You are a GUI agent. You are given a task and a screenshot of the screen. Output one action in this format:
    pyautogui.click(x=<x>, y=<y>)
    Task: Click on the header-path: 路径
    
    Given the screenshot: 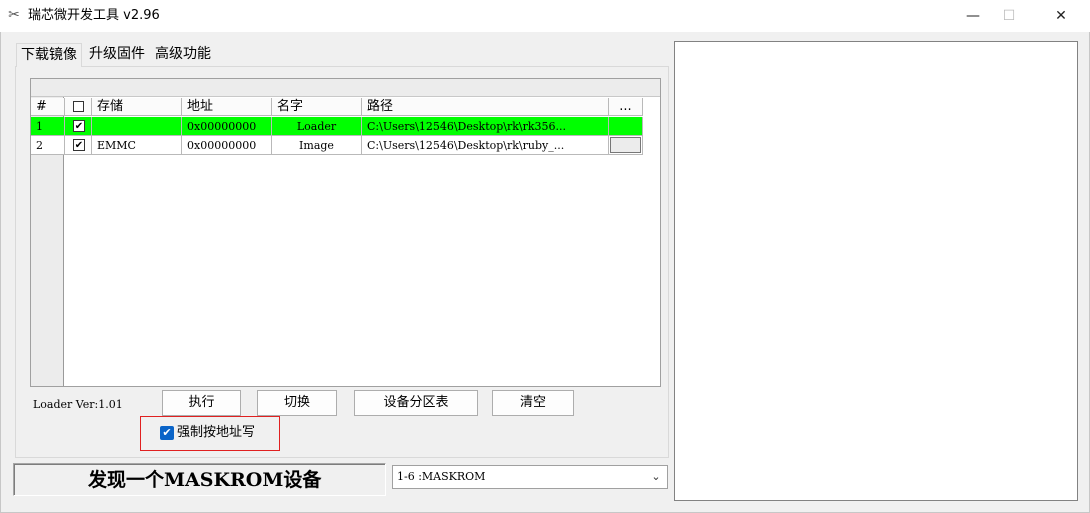 What is the action you would take?
    pyautogui.click(x=485, y=107)
    